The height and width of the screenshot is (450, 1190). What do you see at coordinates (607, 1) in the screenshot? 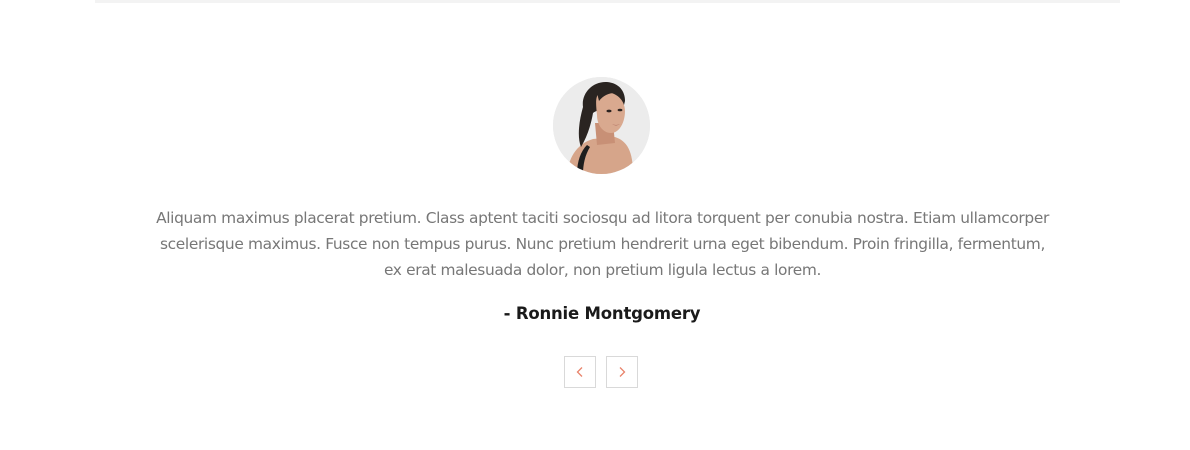
I see `top-divider` at bounding box center [607, 1].